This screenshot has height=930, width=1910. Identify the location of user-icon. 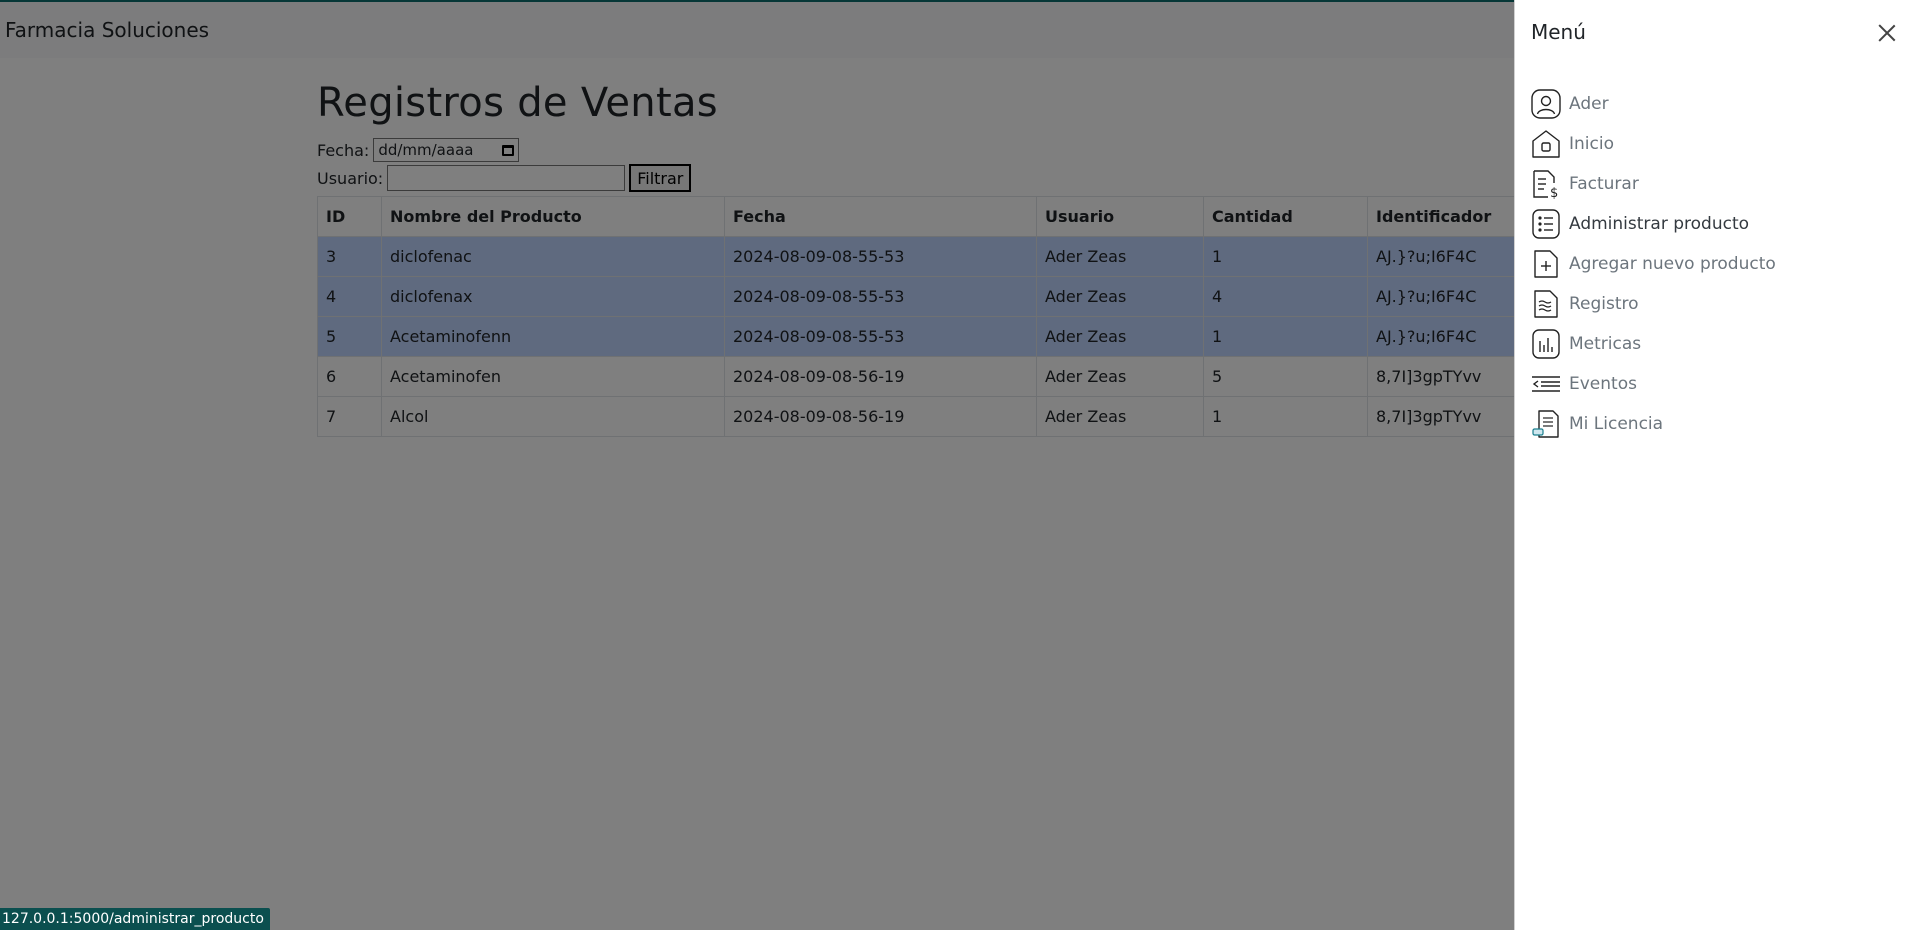
(1546, 104).